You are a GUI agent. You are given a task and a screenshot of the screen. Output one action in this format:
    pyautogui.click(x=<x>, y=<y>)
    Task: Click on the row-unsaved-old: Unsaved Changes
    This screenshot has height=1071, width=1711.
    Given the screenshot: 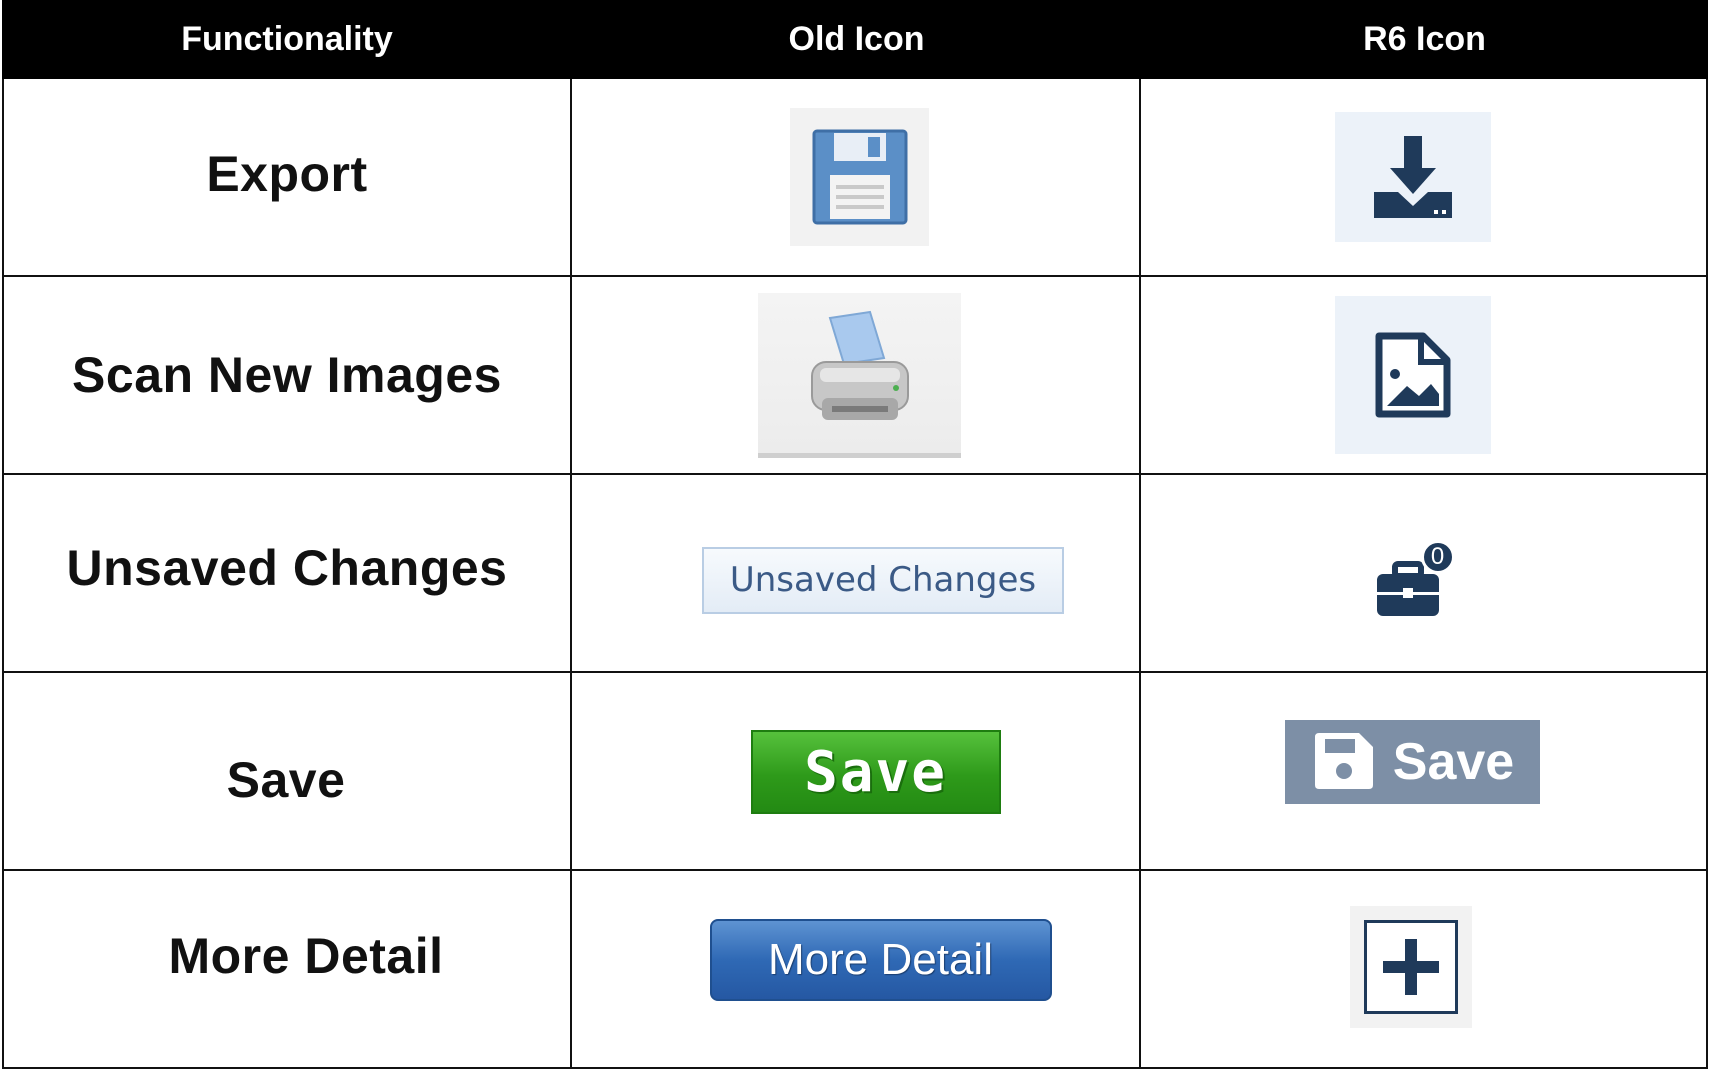 What is the action you would take?
    pyautogui.click(x=856, y=574)
    